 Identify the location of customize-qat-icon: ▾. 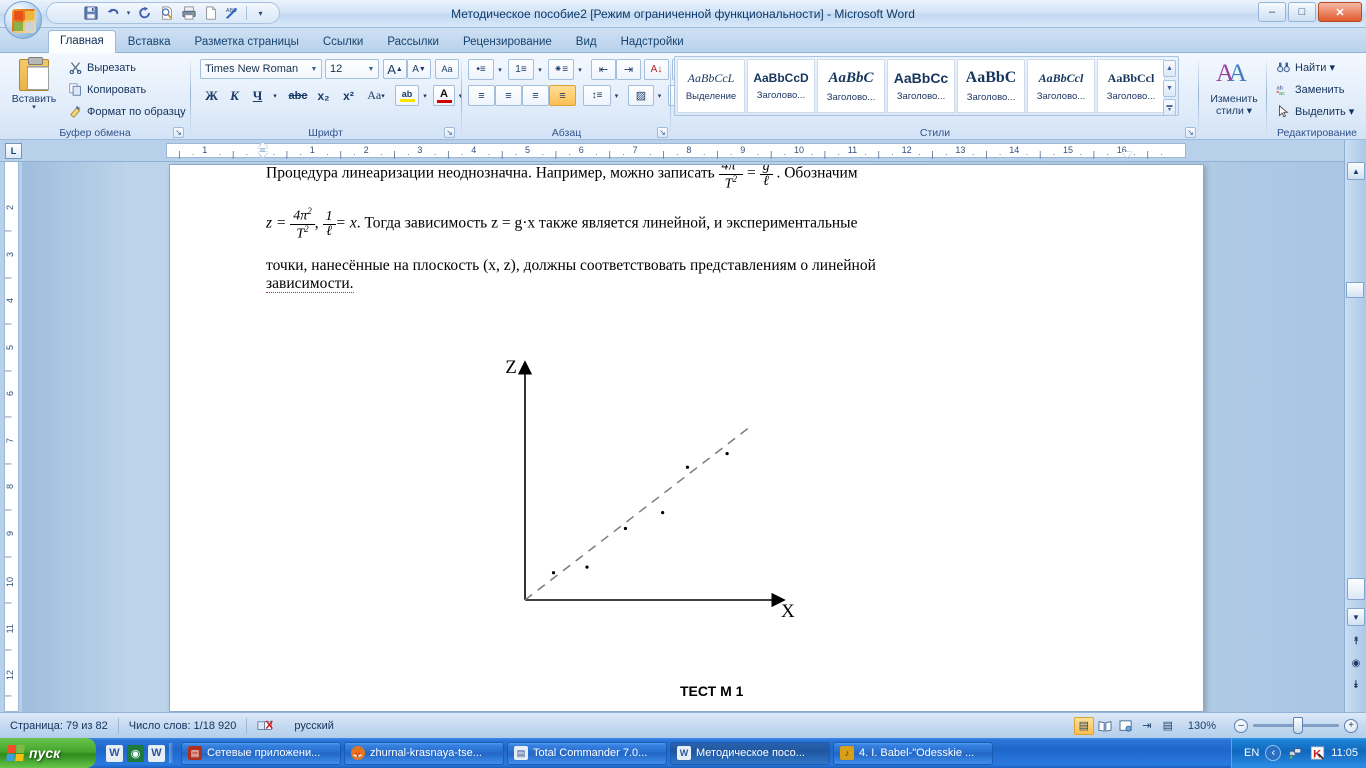
(260, 13).